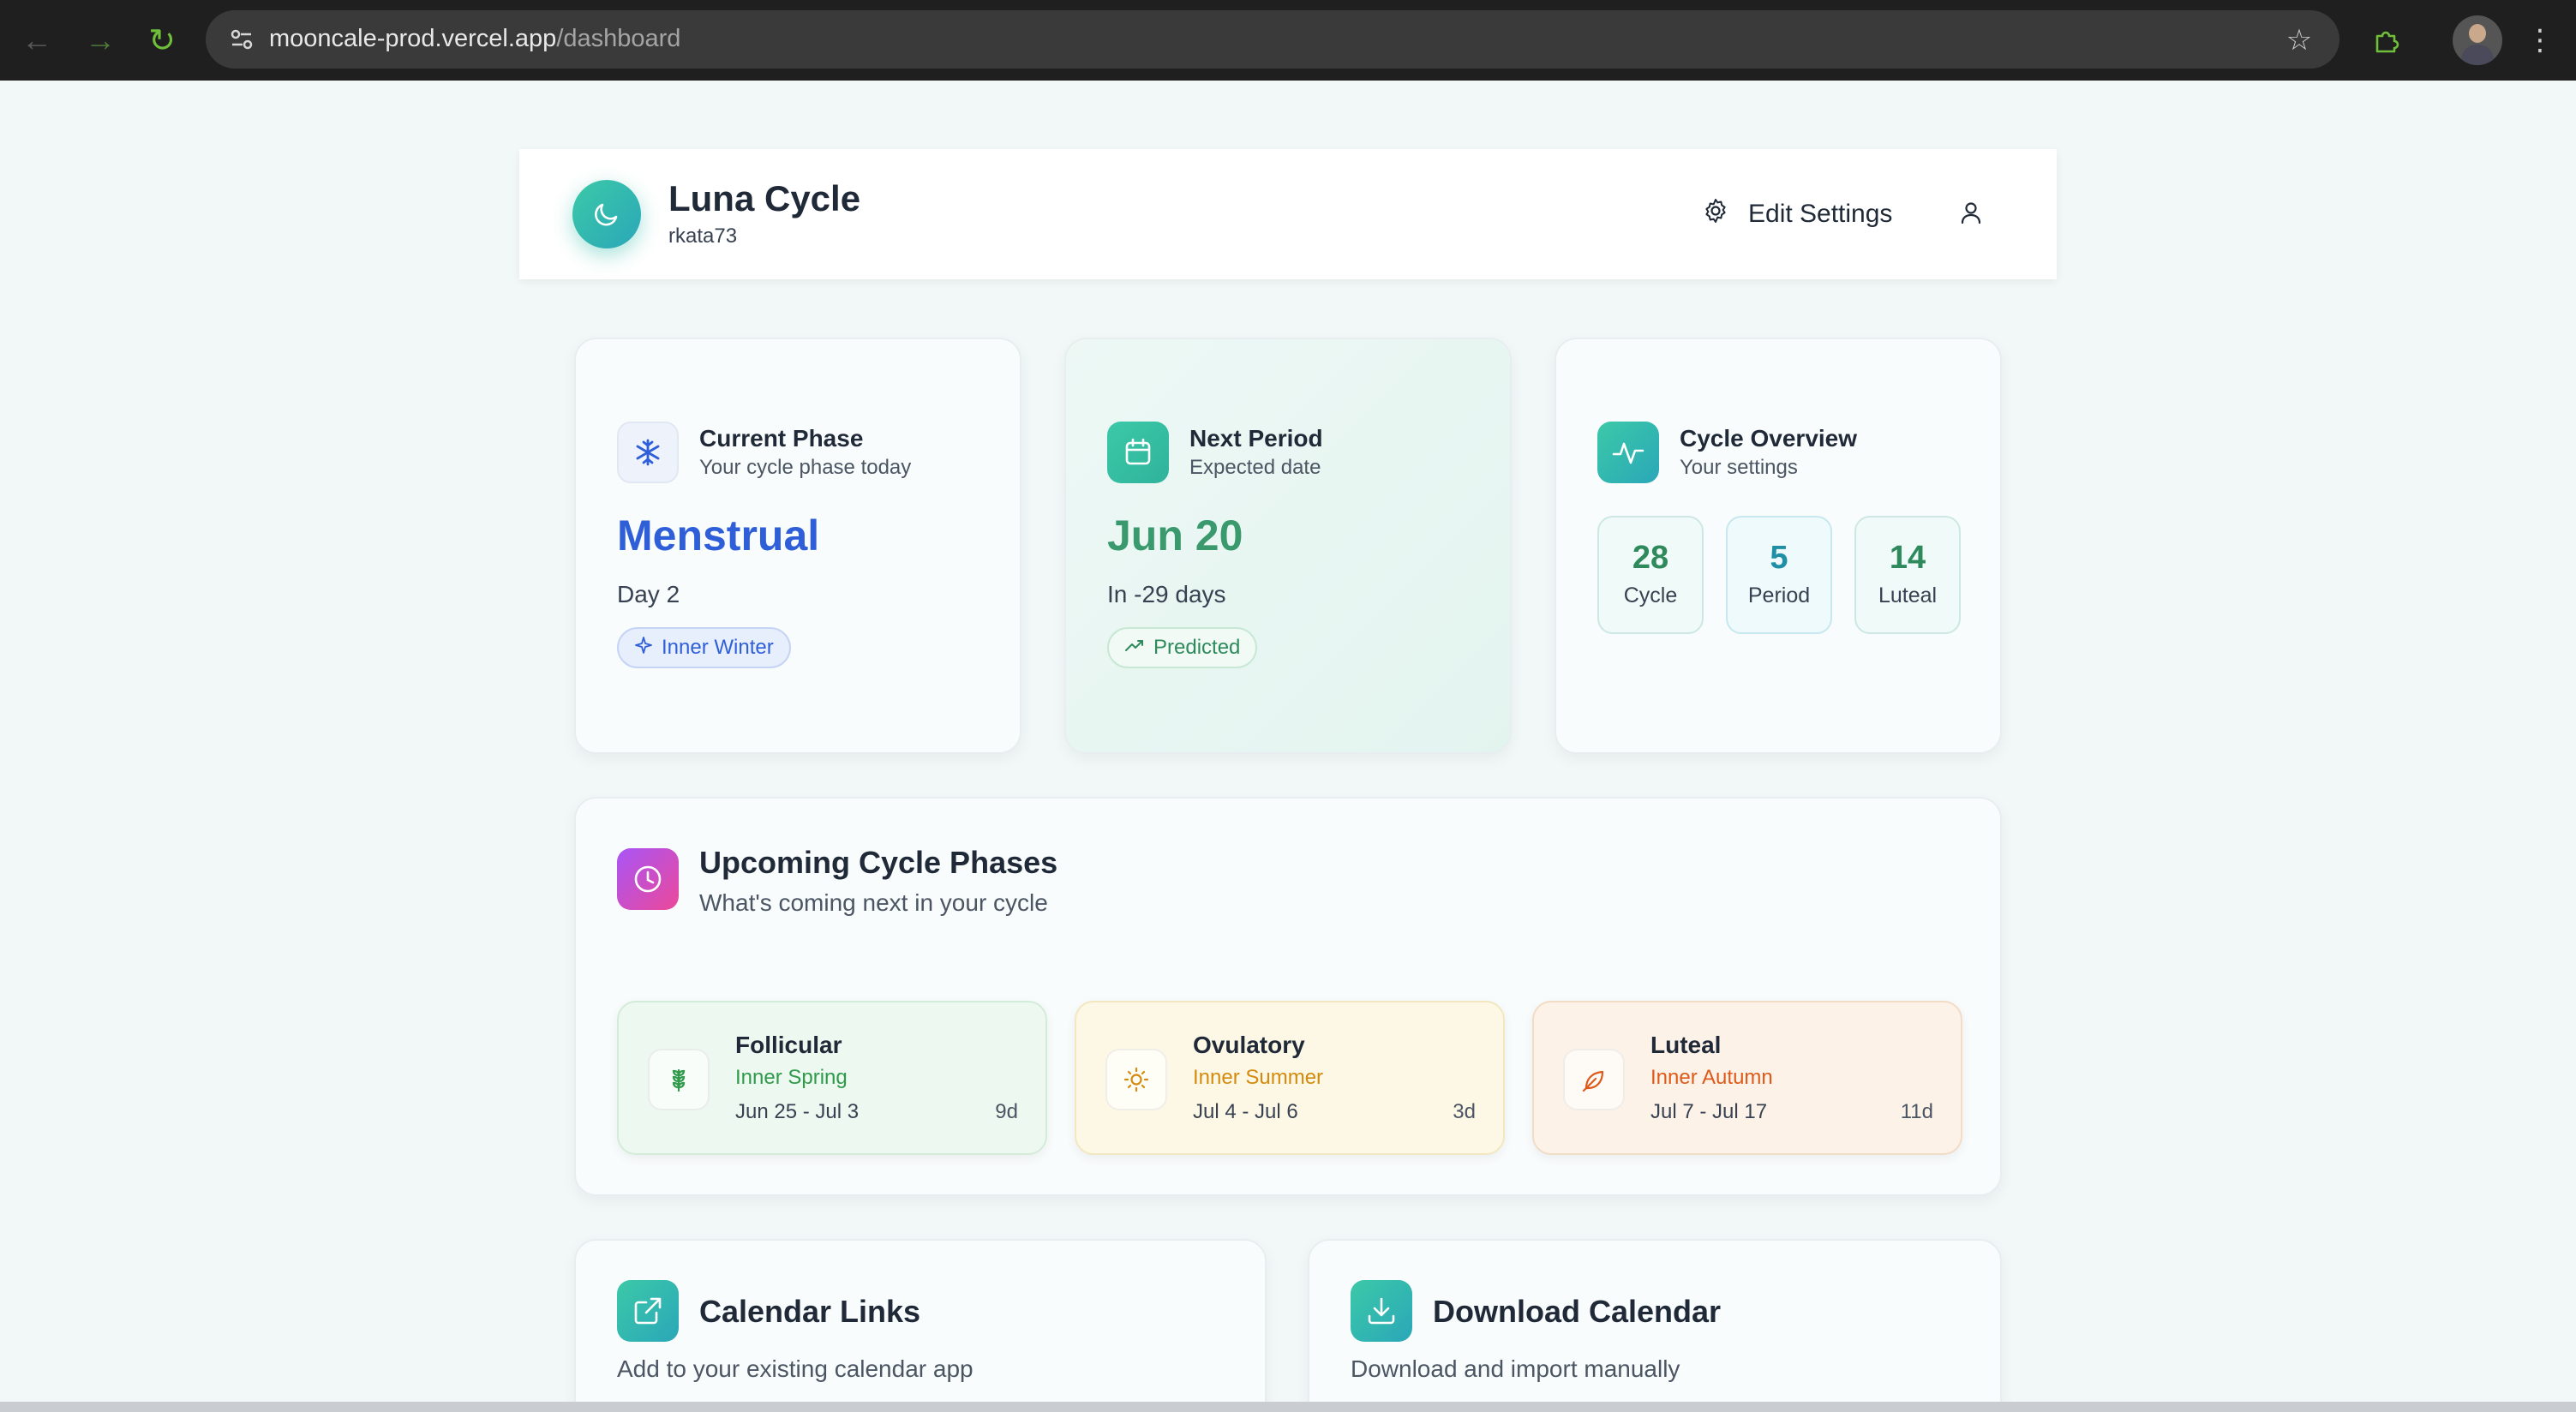 The height and width of the screenshot is (1412, 2576). What do you see at coordinates (648, 1311) in the screenshot?
I see `external-link-icon` at bounding box center [648, 1311].